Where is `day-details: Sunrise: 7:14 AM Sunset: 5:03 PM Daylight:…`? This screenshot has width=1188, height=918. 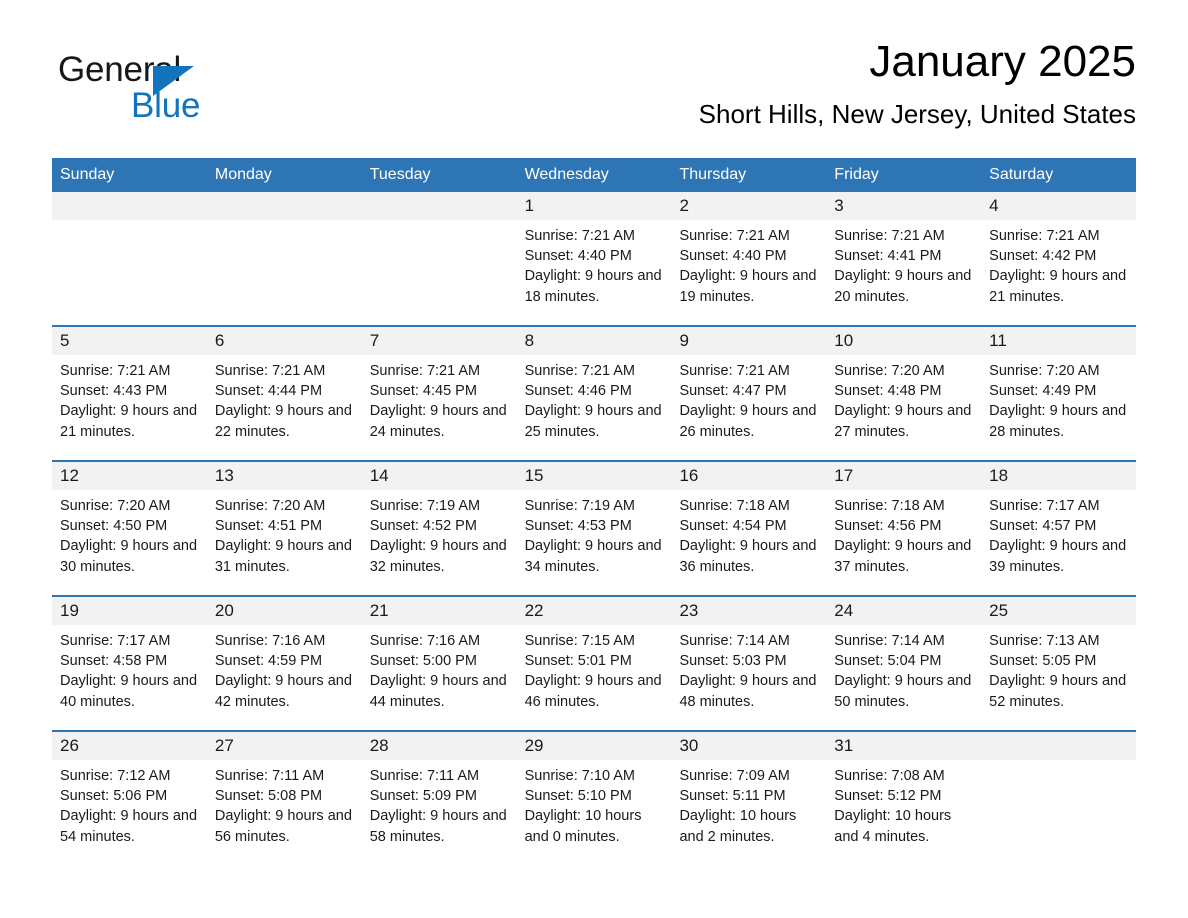
day-details: Sunrise: 7:14 AM Sunset: 5:03 PM Daylight:… is located at coordinates (748, 668).